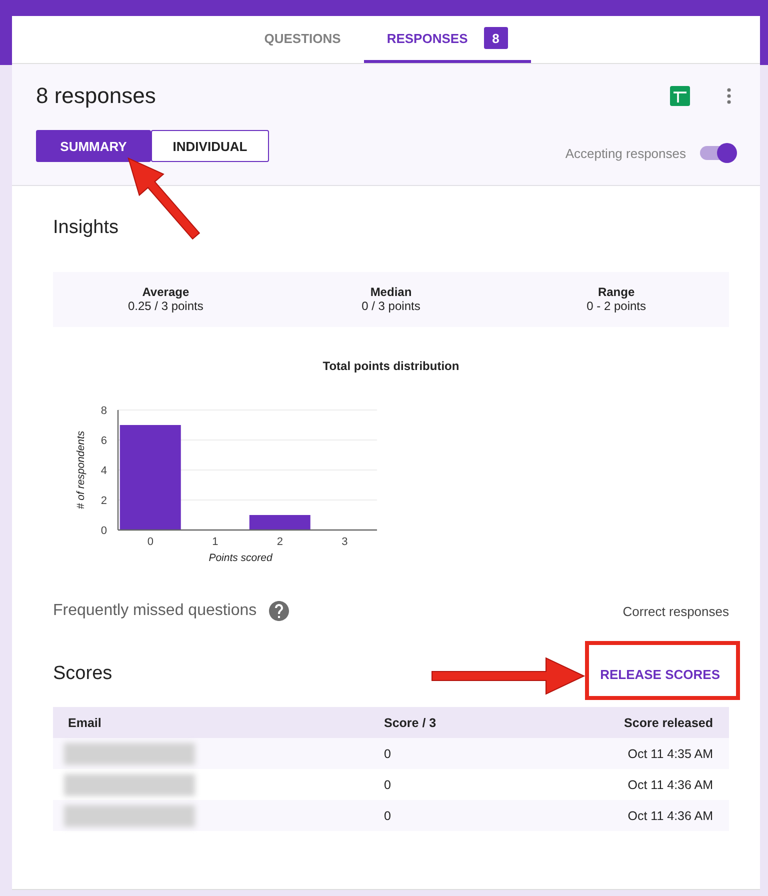  What do you see at coordinates (345, 542) in the screenshot?
I see `axis-tick-label: 3` at bounding box center [345, 542].